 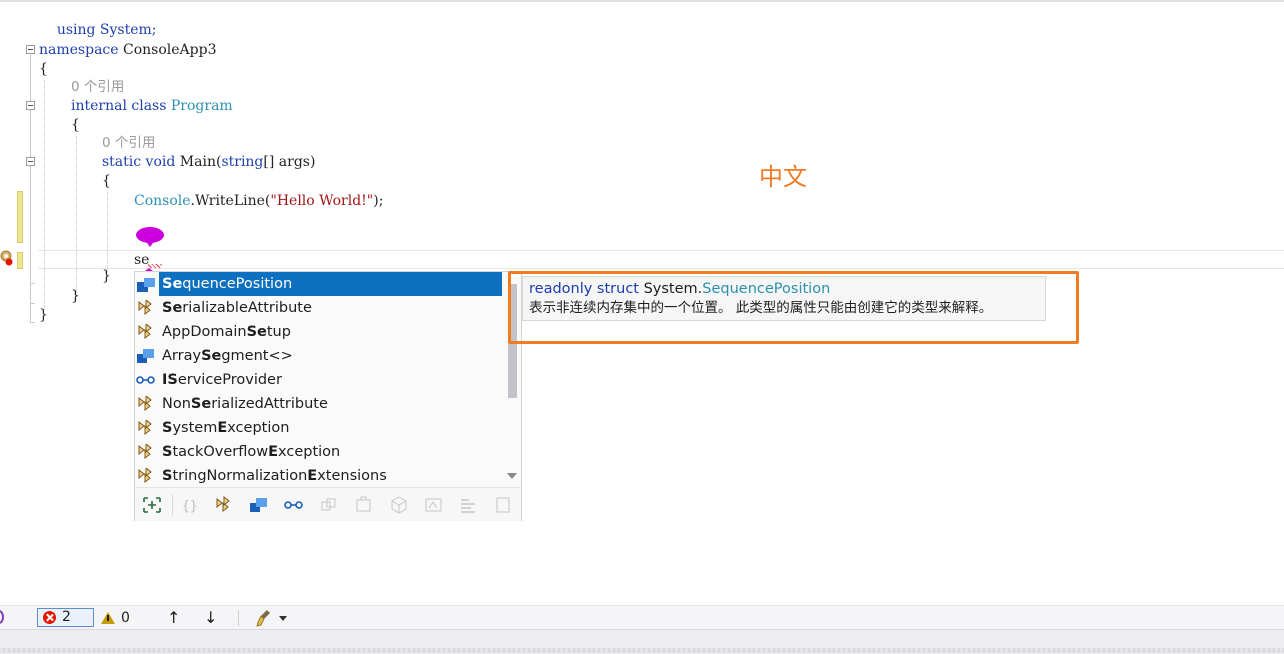 I want to click on indent-guide, so click(x=44, y=195).